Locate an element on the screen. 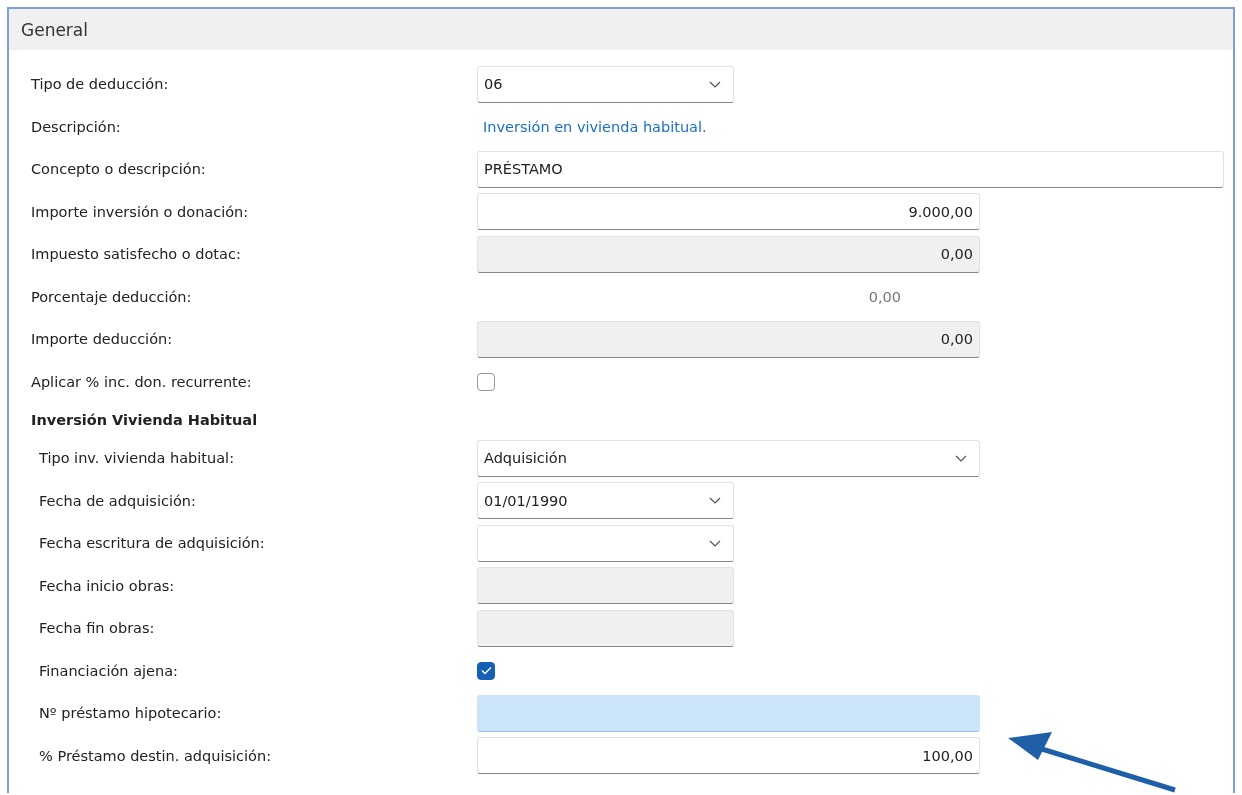 This screenshot has height=795, width=1242. input-field is located at coordinates (728, 713).